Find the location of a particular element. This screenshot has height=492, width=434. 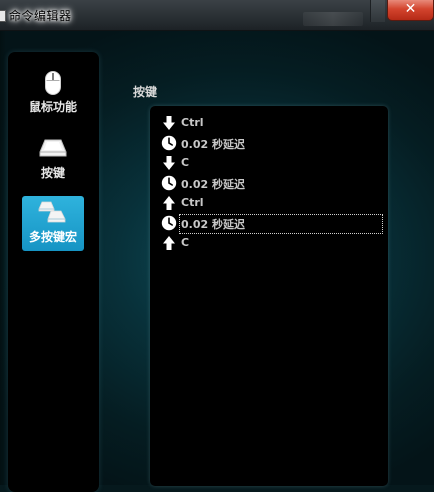

sidebar-item-label: 鼠标功能 is located at coordinates (52, 107).